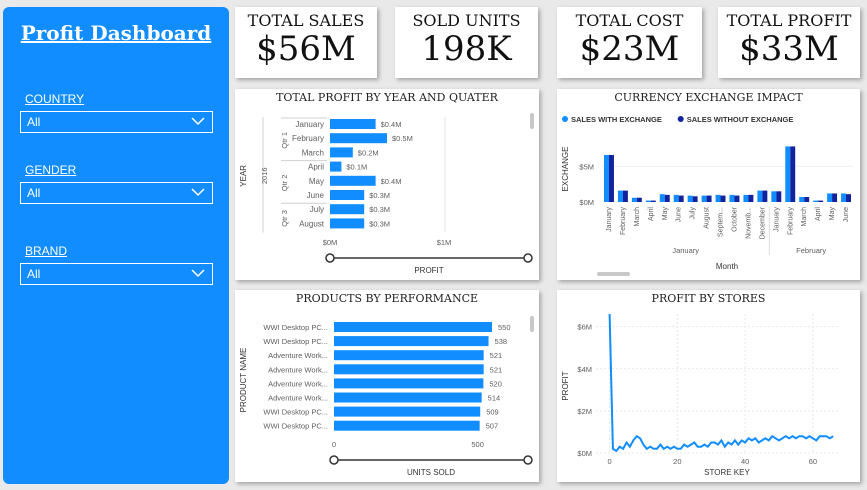  What do you see at coordinates (727, 266) in the screenshot?
I see `x-axis-title: Month` at bounding box center [727, 266].